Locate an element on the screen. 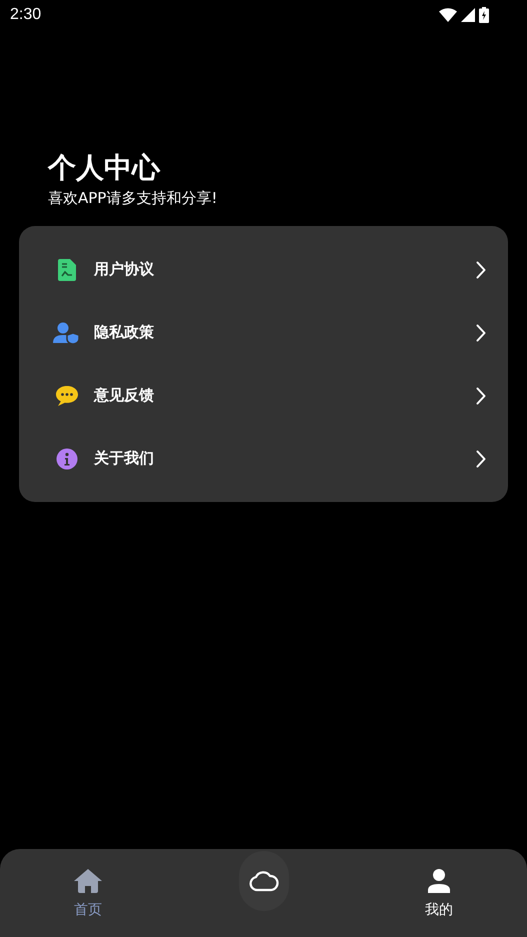 The height and width of the screenshot is (937, 527). chat-bubble-icon is located at coordinates (67, 395).